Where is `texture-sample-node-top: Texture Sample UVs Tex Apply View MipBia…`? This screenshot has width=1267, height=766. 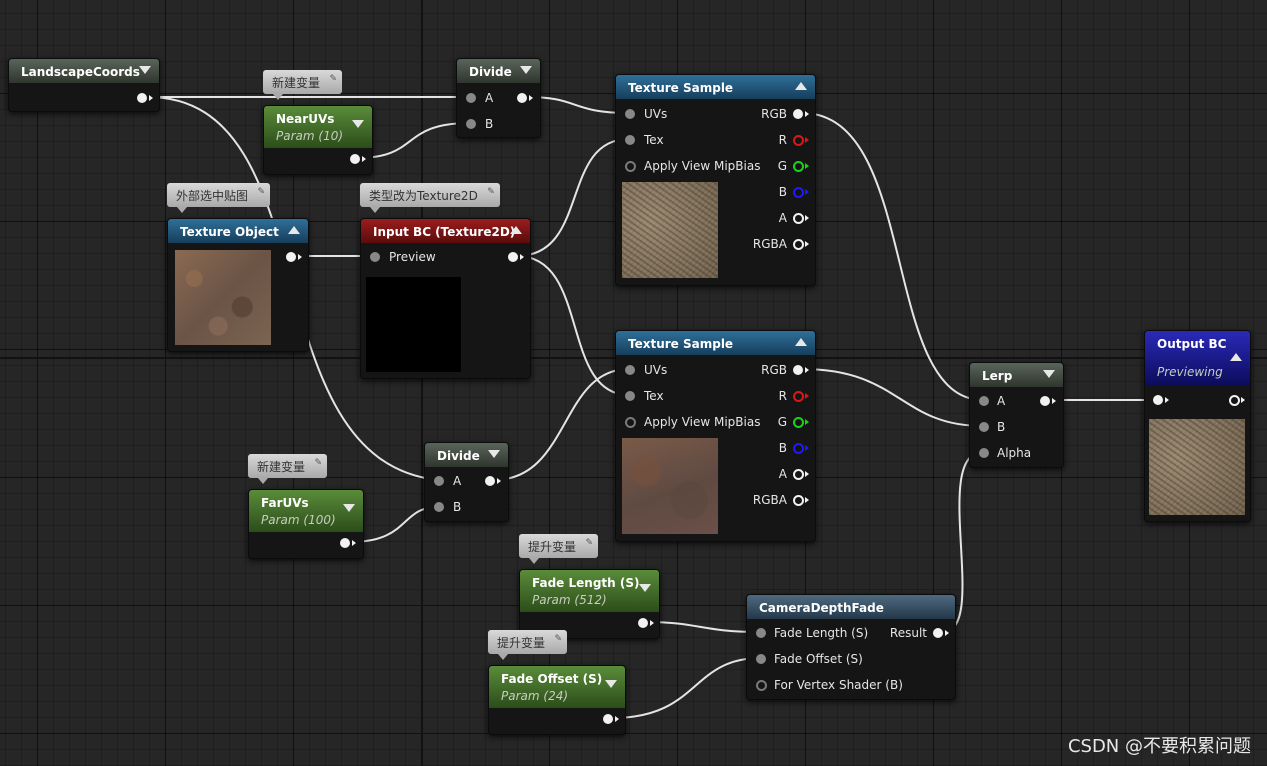 texture-sample-node-top: Texture Sample UVs Tex Apply View MipBia… is located at coordinates (715, 180).